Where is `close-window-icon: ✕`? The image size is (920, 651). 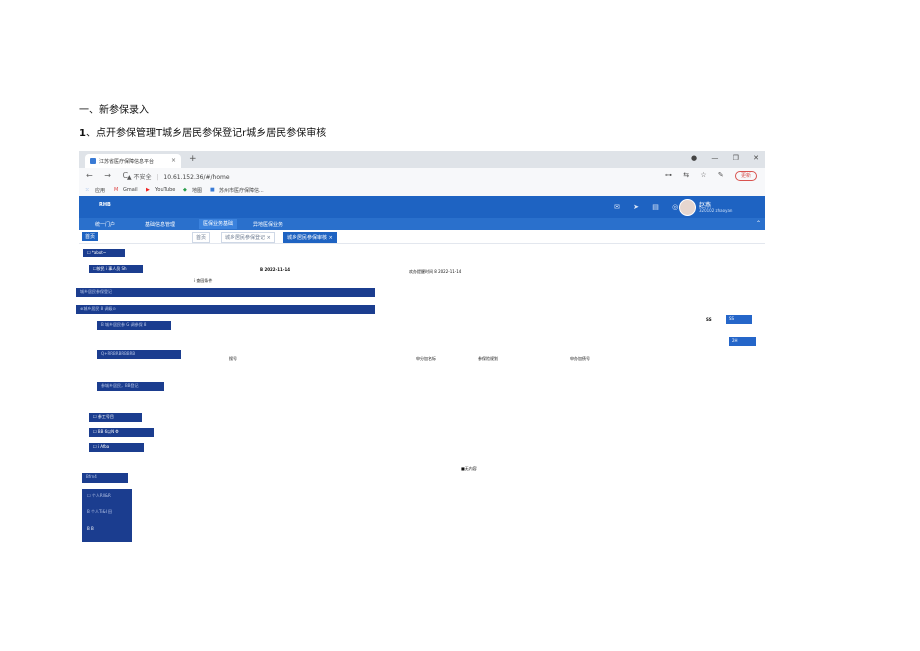
close-window-icon: ✕ is located at coordinates (756, 158).